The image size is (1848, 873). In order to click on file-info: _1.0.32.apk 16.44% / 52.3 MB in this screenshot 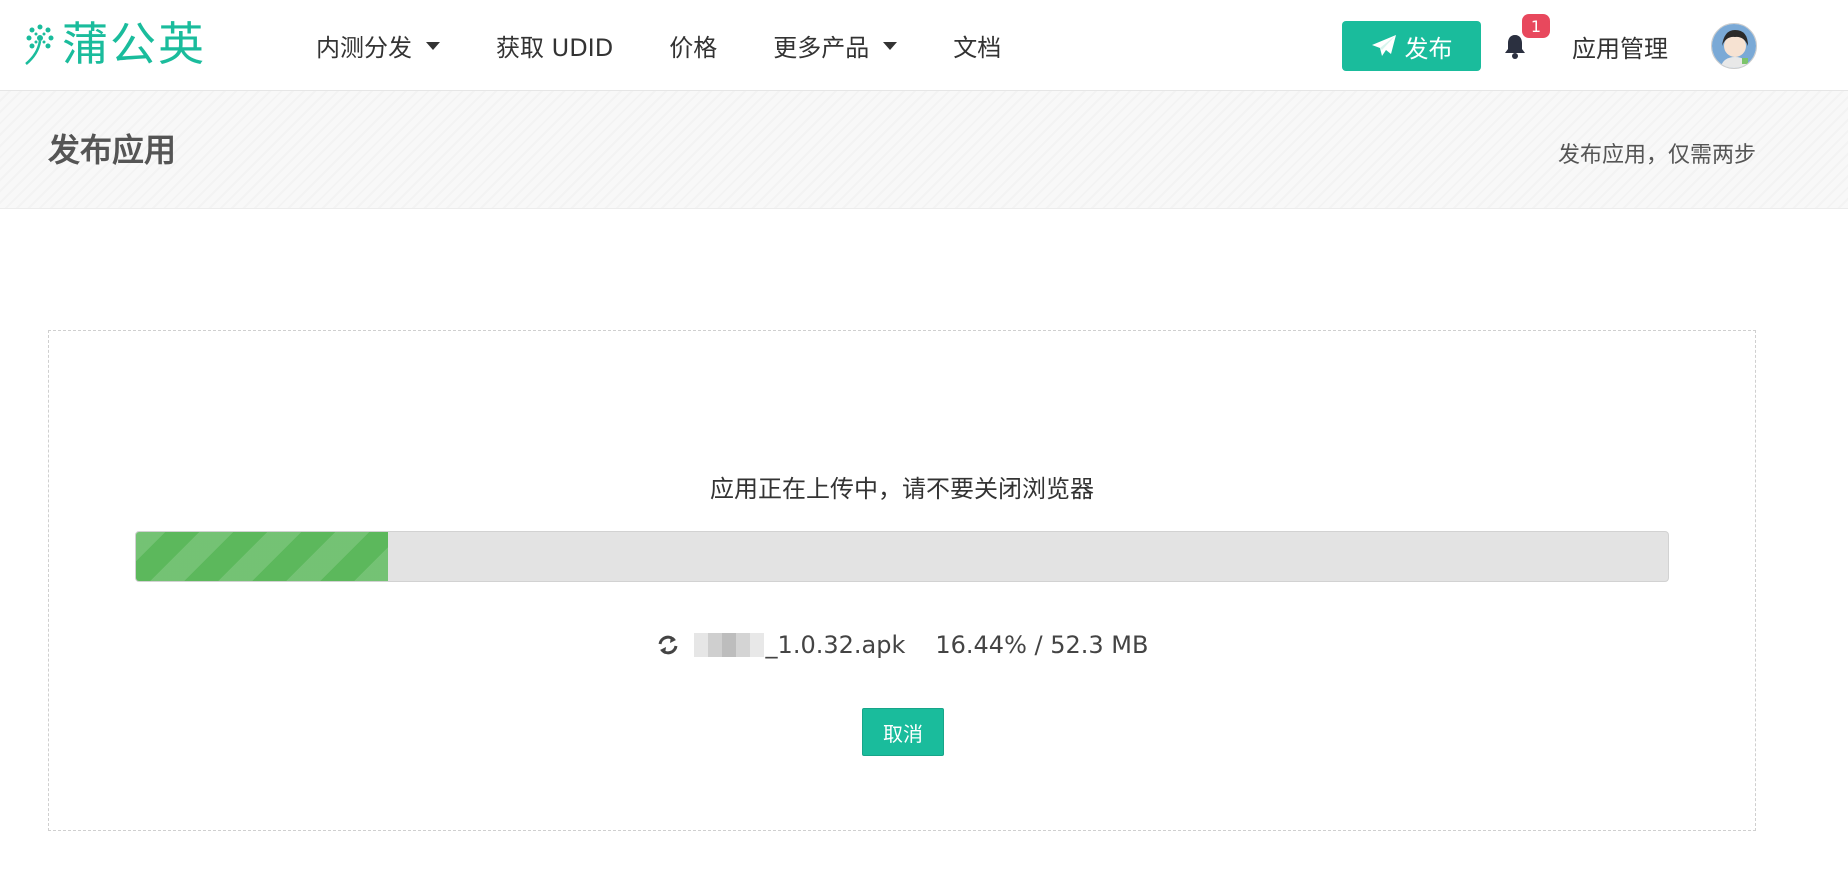, I will do `click(902, 645)`.